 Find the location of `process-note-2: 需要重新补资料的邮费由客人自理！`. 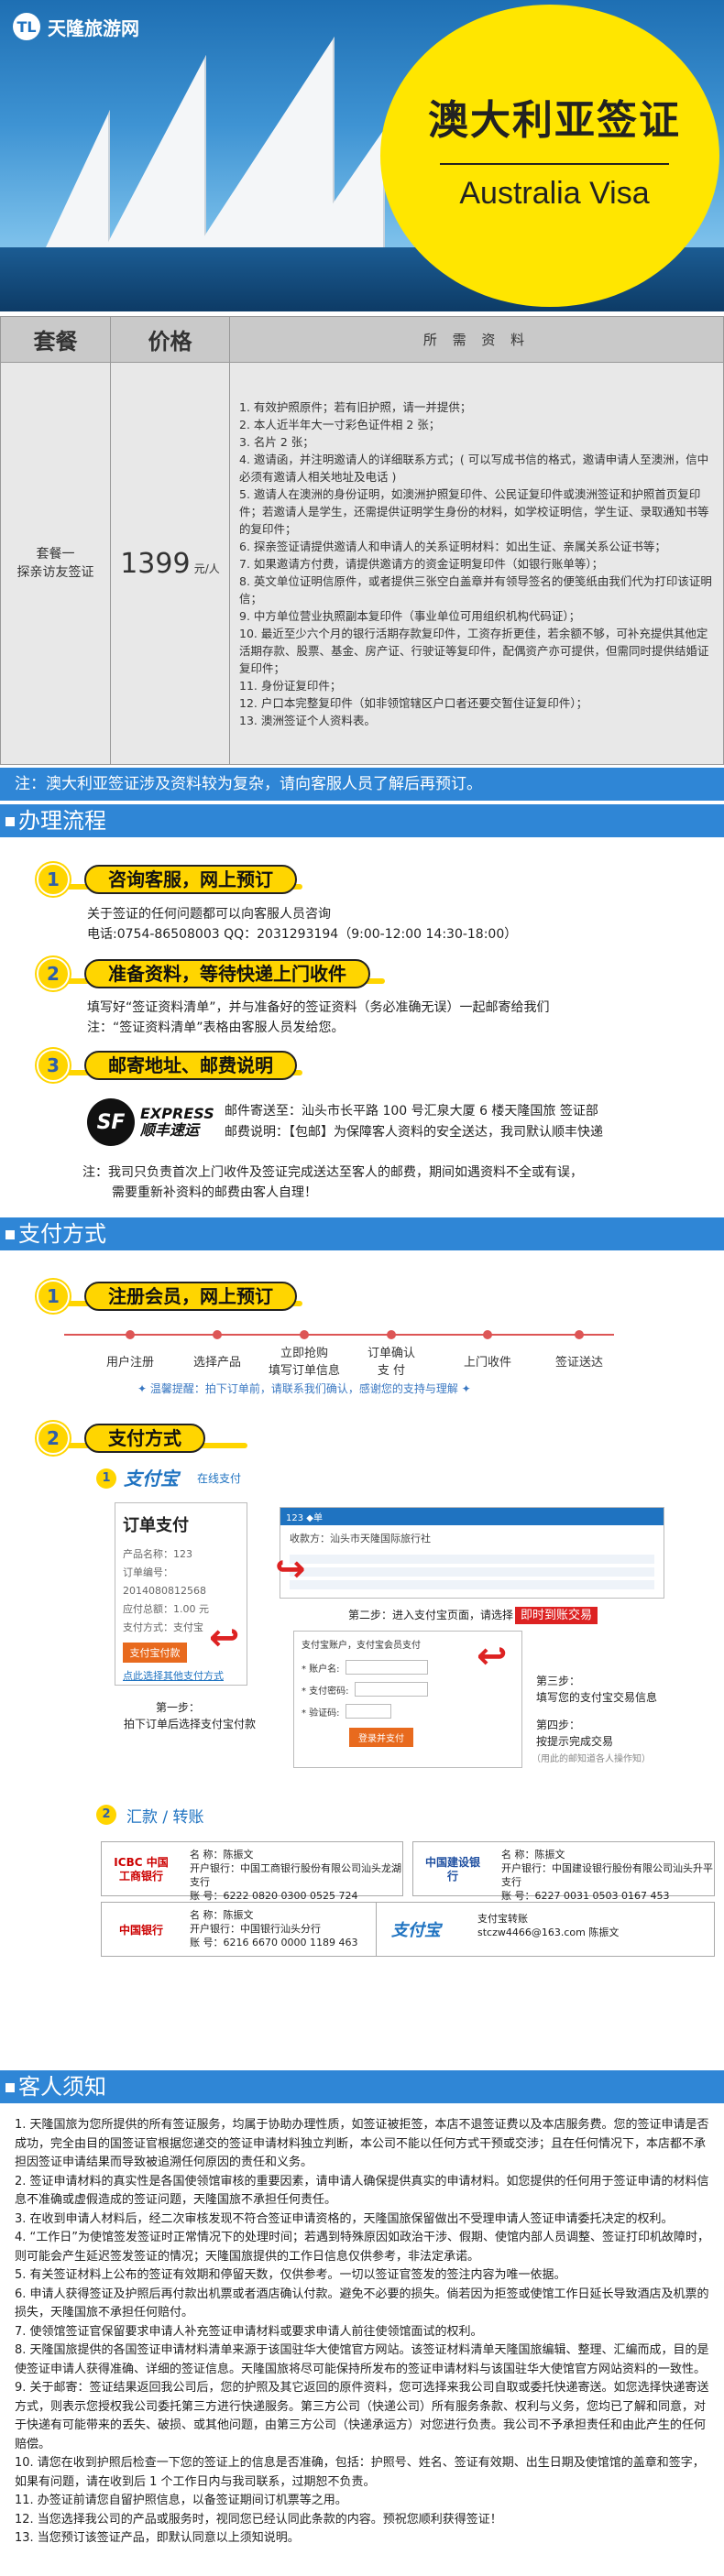

process-note-2: 需要重新补资料的邮费由客人自理！ is located at coordinates (214, 1193).